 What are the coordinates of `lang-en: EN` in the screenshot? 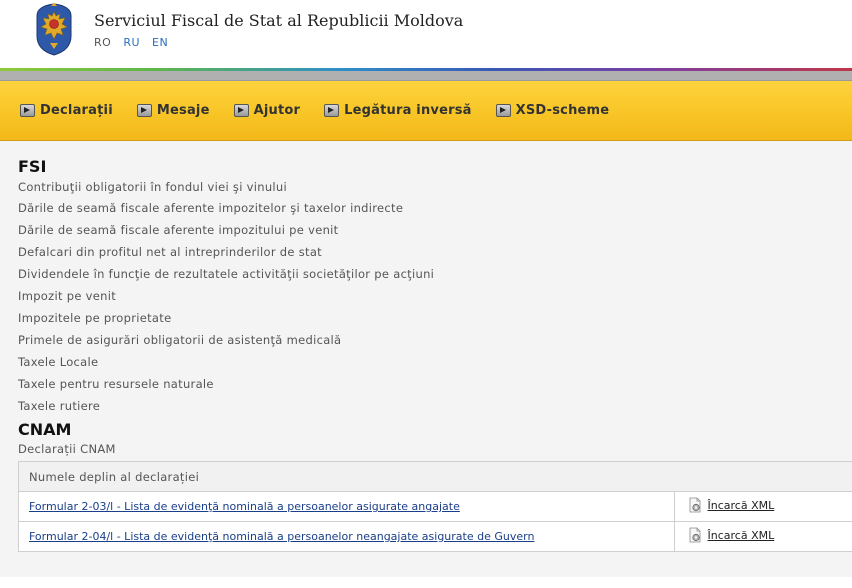 It's located at (160, 42).